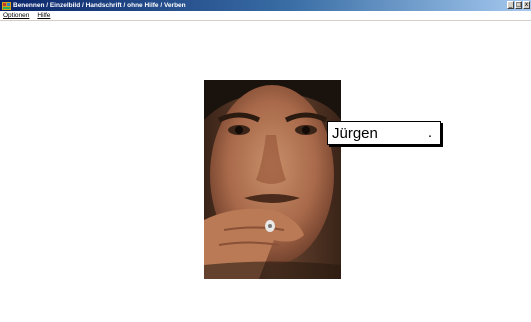 The height and width of the screenshot is (322, 531). I want to click on maximize-button: □, so click(518, 5).